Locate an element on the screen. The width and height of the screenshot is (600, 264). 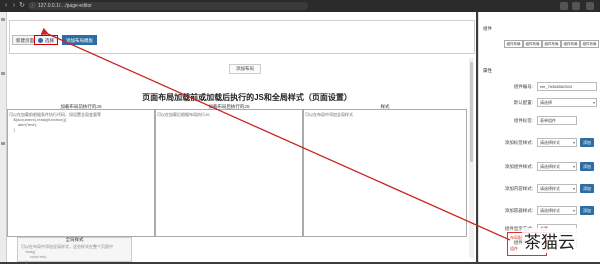
forward-icon: › is located at coordinates (14, 6).